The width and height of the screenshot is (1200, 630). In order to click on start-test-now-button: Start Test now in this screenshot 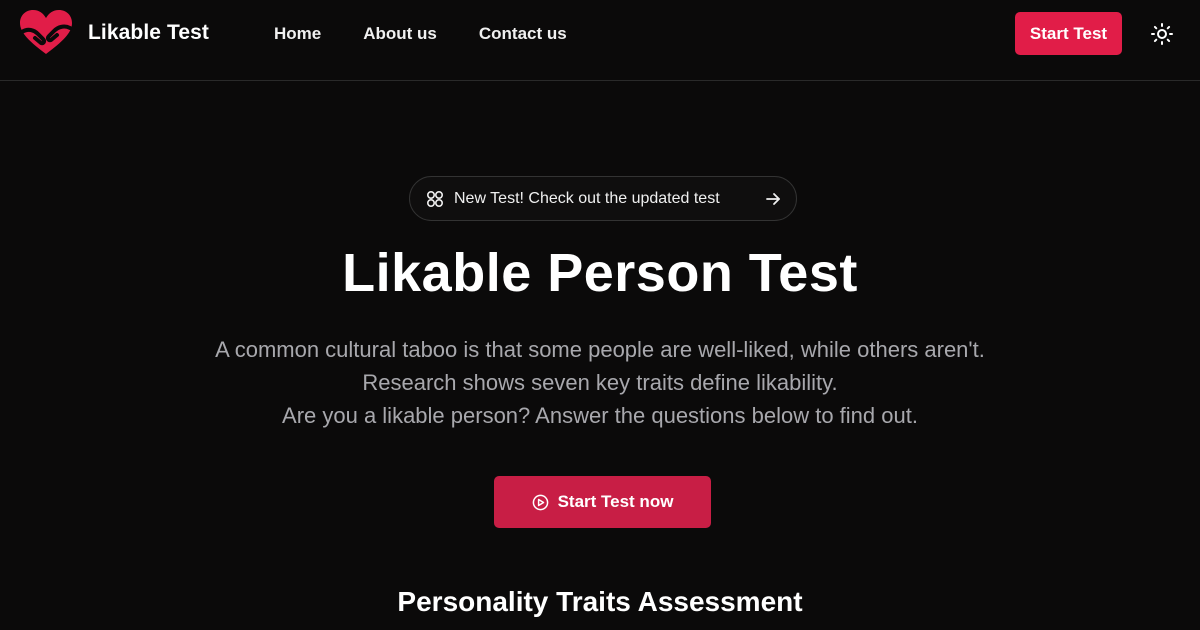, I will do `click(602, 502)`.